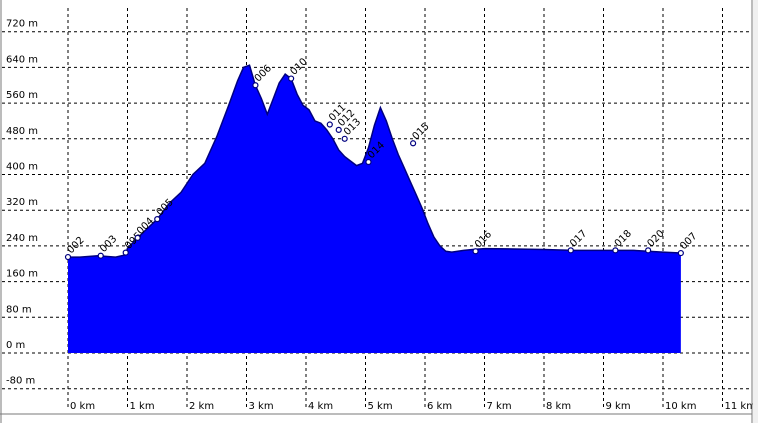 Image resolution: width=758 pixels, height=423 pixels. What do you see at coordinates (201, 406) in the screenshot?
I see `x-tick-label: 2 km` at bounding box center [201, 406].